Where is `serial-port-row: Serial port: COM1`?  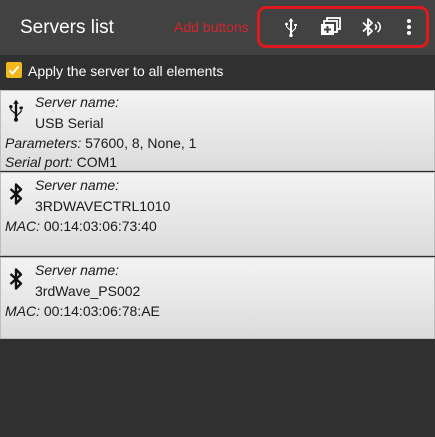 serial-port-row: Serial port: COM1 is located at coordinates (61, 162).